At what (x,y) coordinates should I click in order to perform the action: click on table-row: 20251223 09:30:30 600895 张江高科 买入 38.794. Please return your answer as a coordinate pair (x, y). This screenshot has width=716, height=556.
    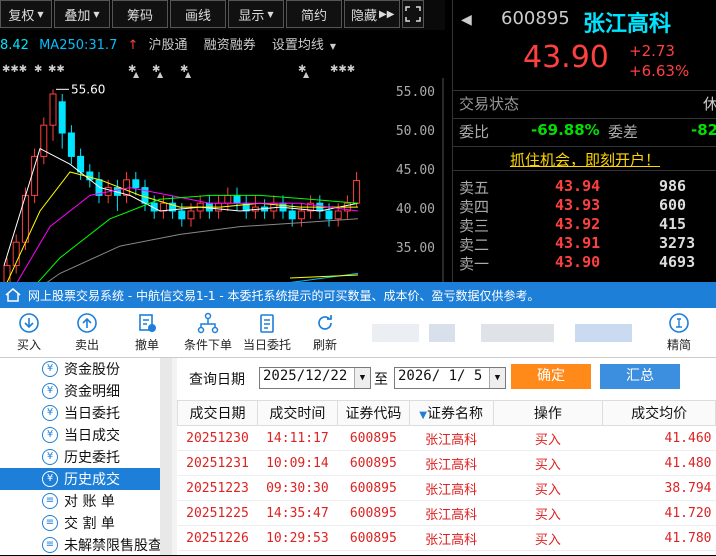
    Looking at the image, I should click on (446, 488).